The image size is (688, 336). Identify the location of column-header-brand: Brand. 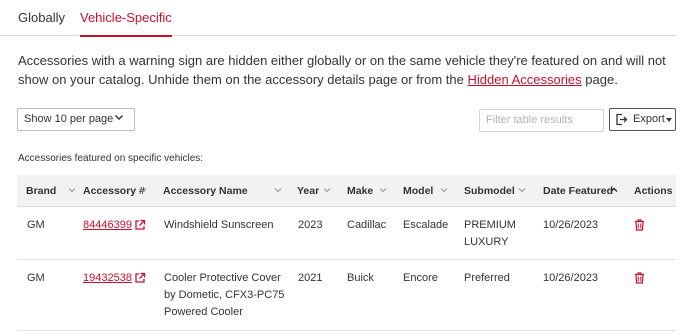
(51, 191).